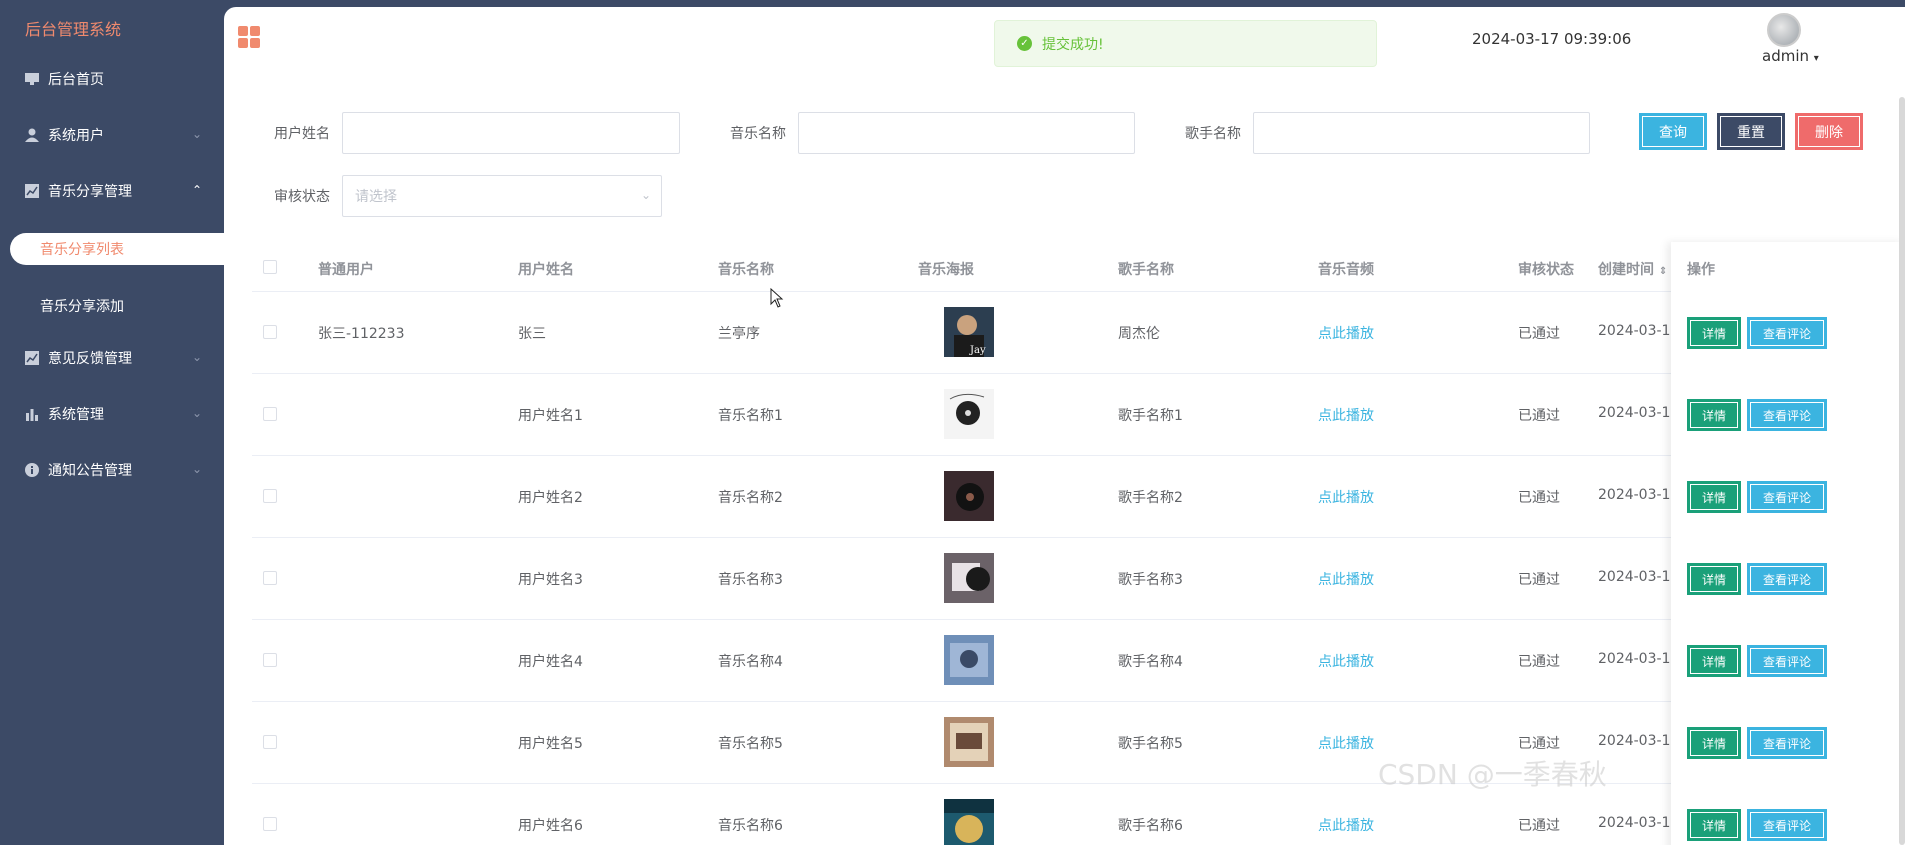 The height and width of the screenshot is (845, 1905). What do you see at coordinates (750, 662) in the screenshot?
I see `cell-music: 音乐名称4` at bounding box center [750, 662].